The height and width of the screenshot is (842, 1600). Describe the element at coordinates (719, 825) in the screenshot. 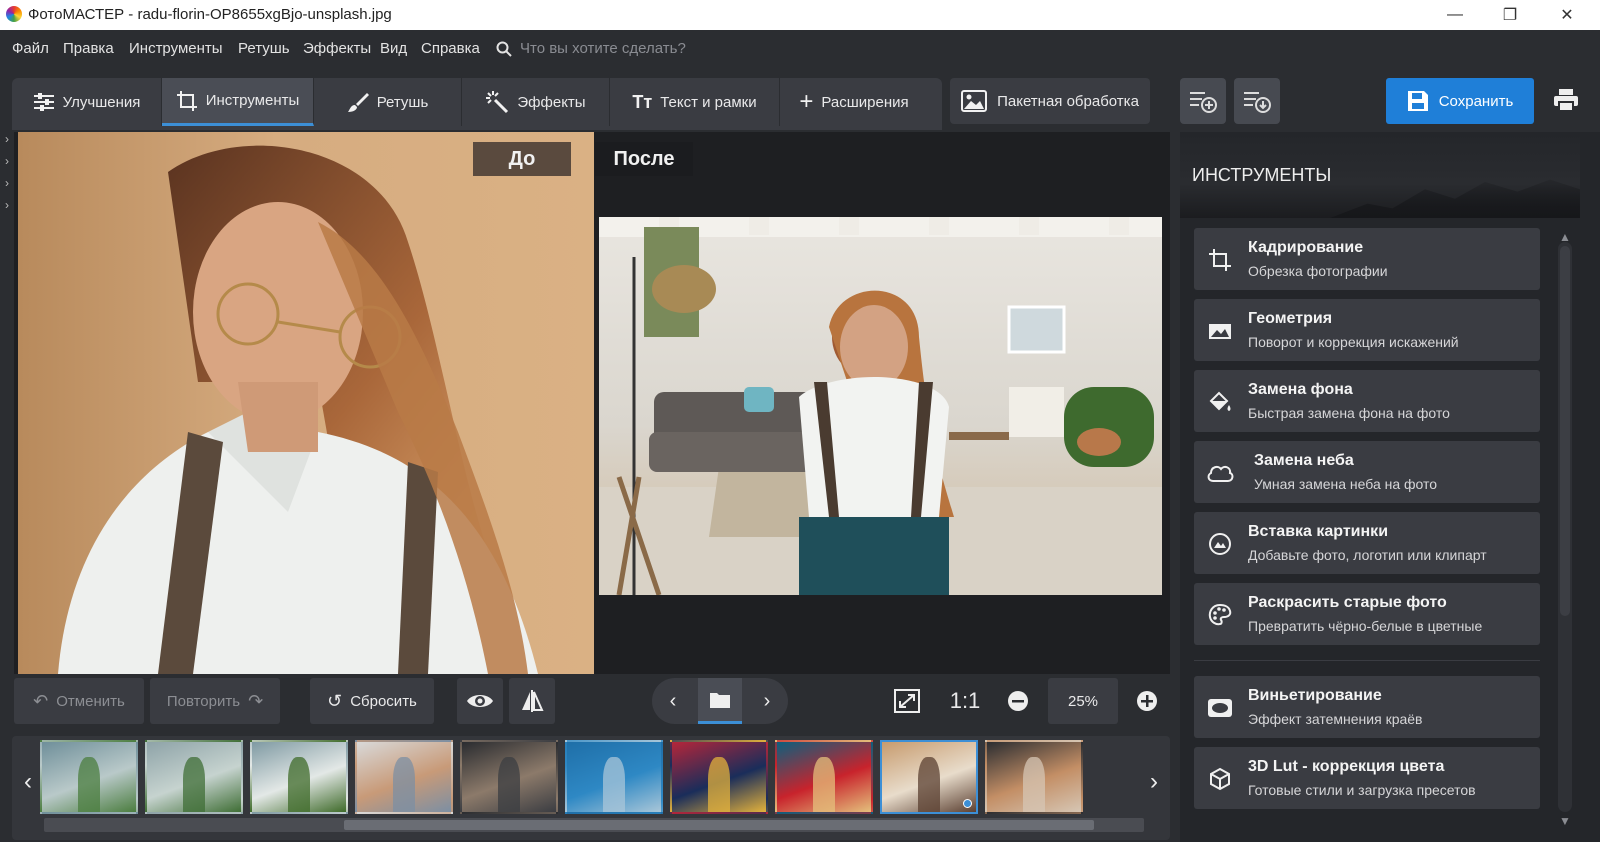

I see `filmstrip-scroll-thumb` at that location.